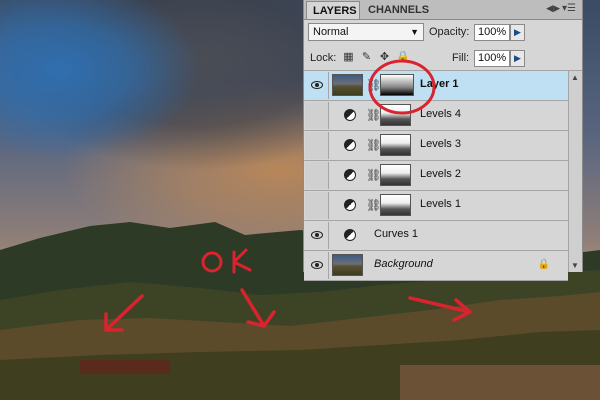 This screenshot has height=400, width=600. I want to click on arrow-middle, so click(258, 308).